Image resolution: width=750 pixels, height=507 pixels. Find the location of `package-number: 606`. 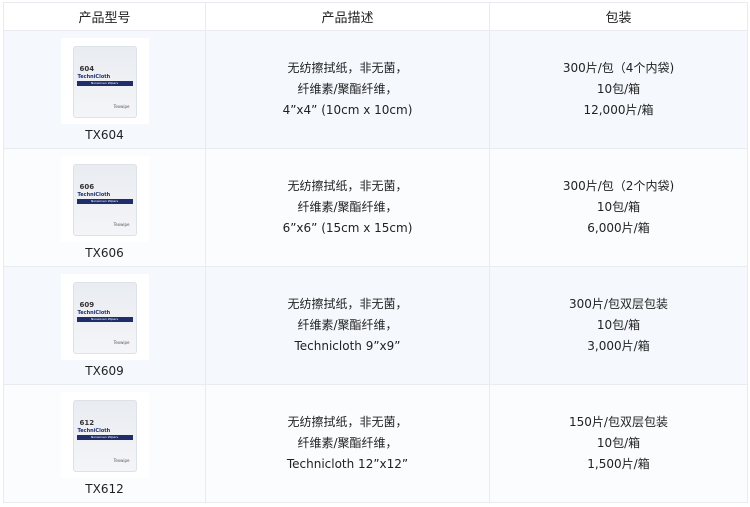

package-number: 606 is located at coordinates (87, 186).